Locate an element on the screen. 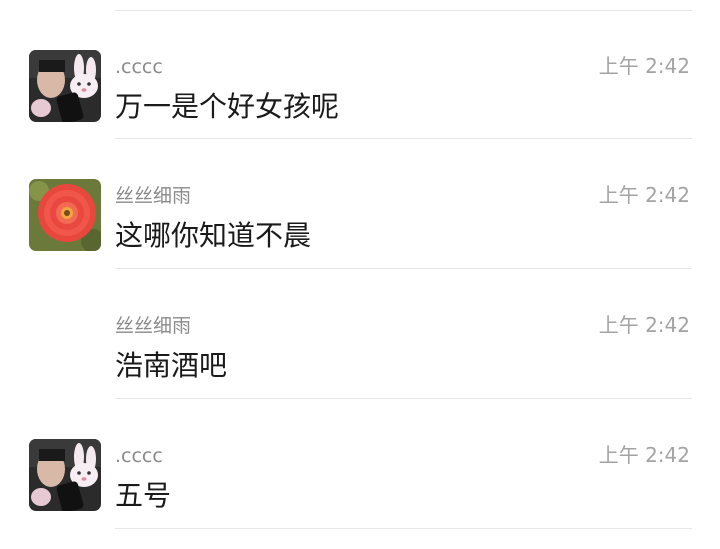  message-text: 五号 is located at coordinates (143, 495).